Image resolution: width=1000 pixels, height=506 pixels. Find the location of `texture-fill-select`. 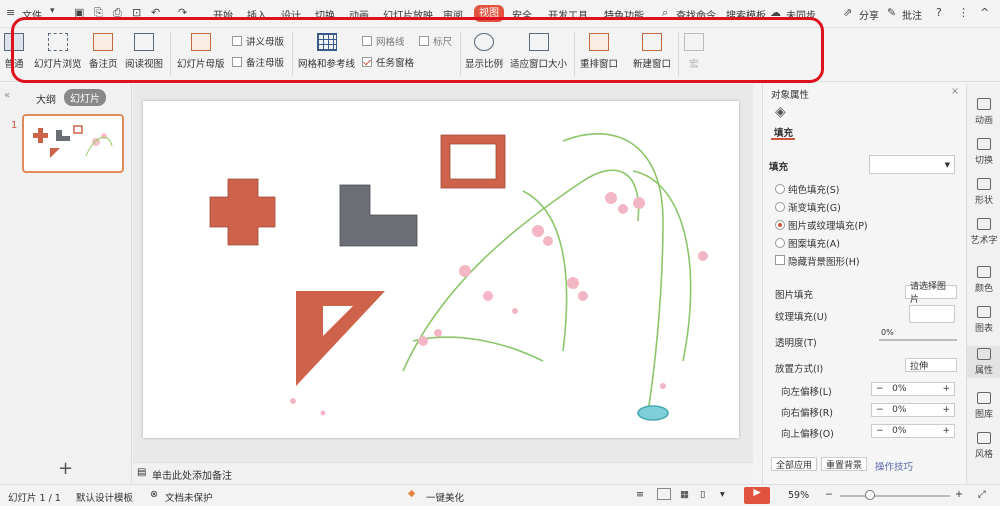

texture-fill-select is located at coordinates (932, 314).